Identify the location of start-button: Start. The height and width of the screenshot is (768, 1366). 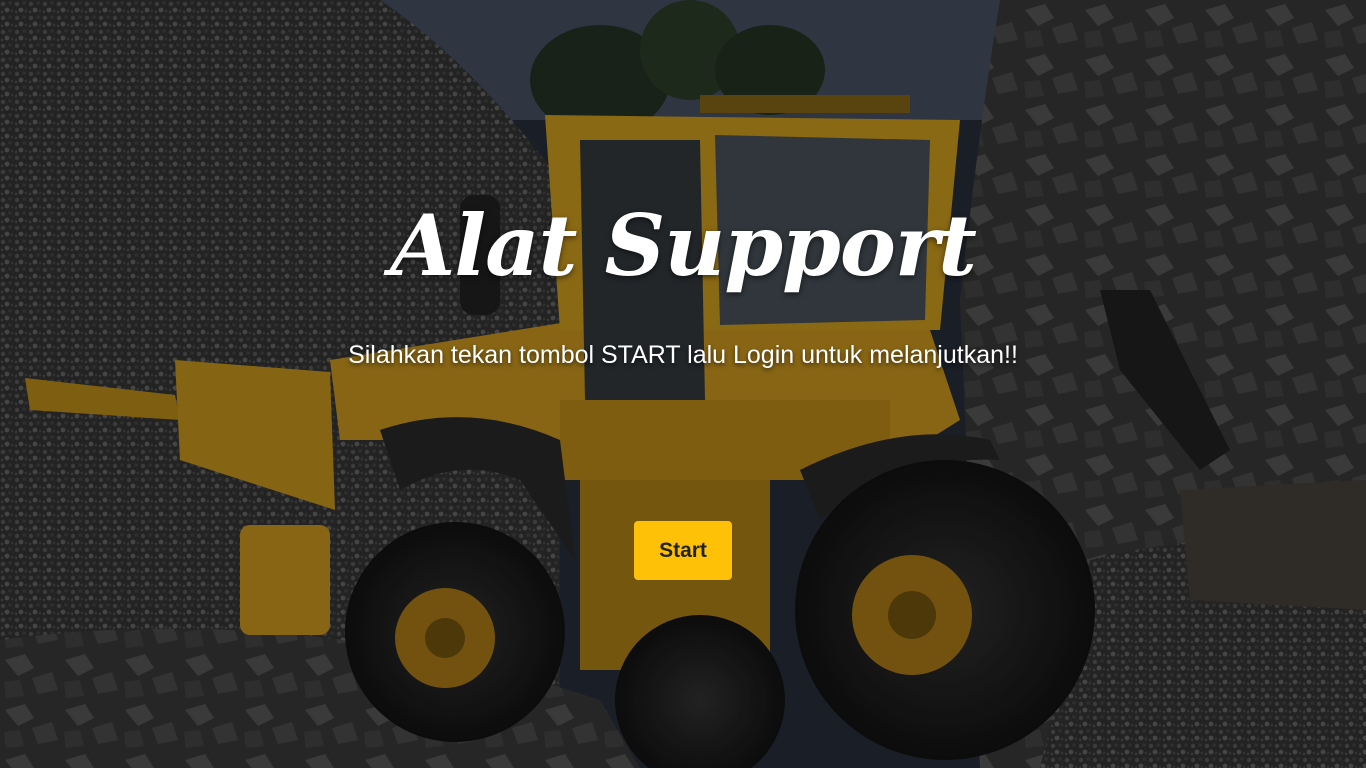
(683, 550).